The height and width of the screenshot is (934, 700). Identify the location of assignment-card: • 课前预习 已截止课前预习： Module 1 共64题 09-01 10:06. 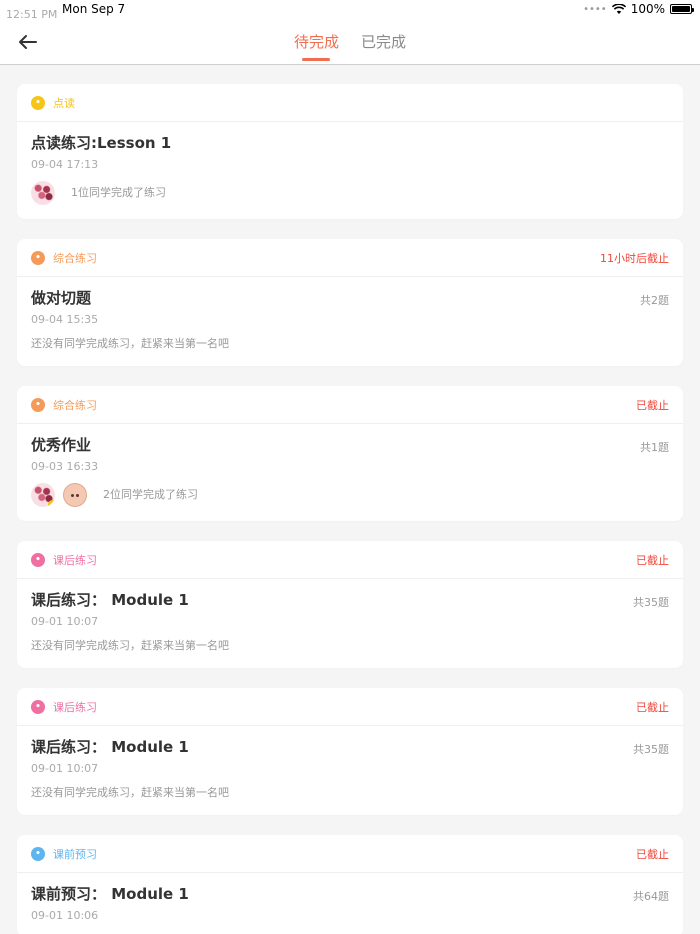
(350, 884).